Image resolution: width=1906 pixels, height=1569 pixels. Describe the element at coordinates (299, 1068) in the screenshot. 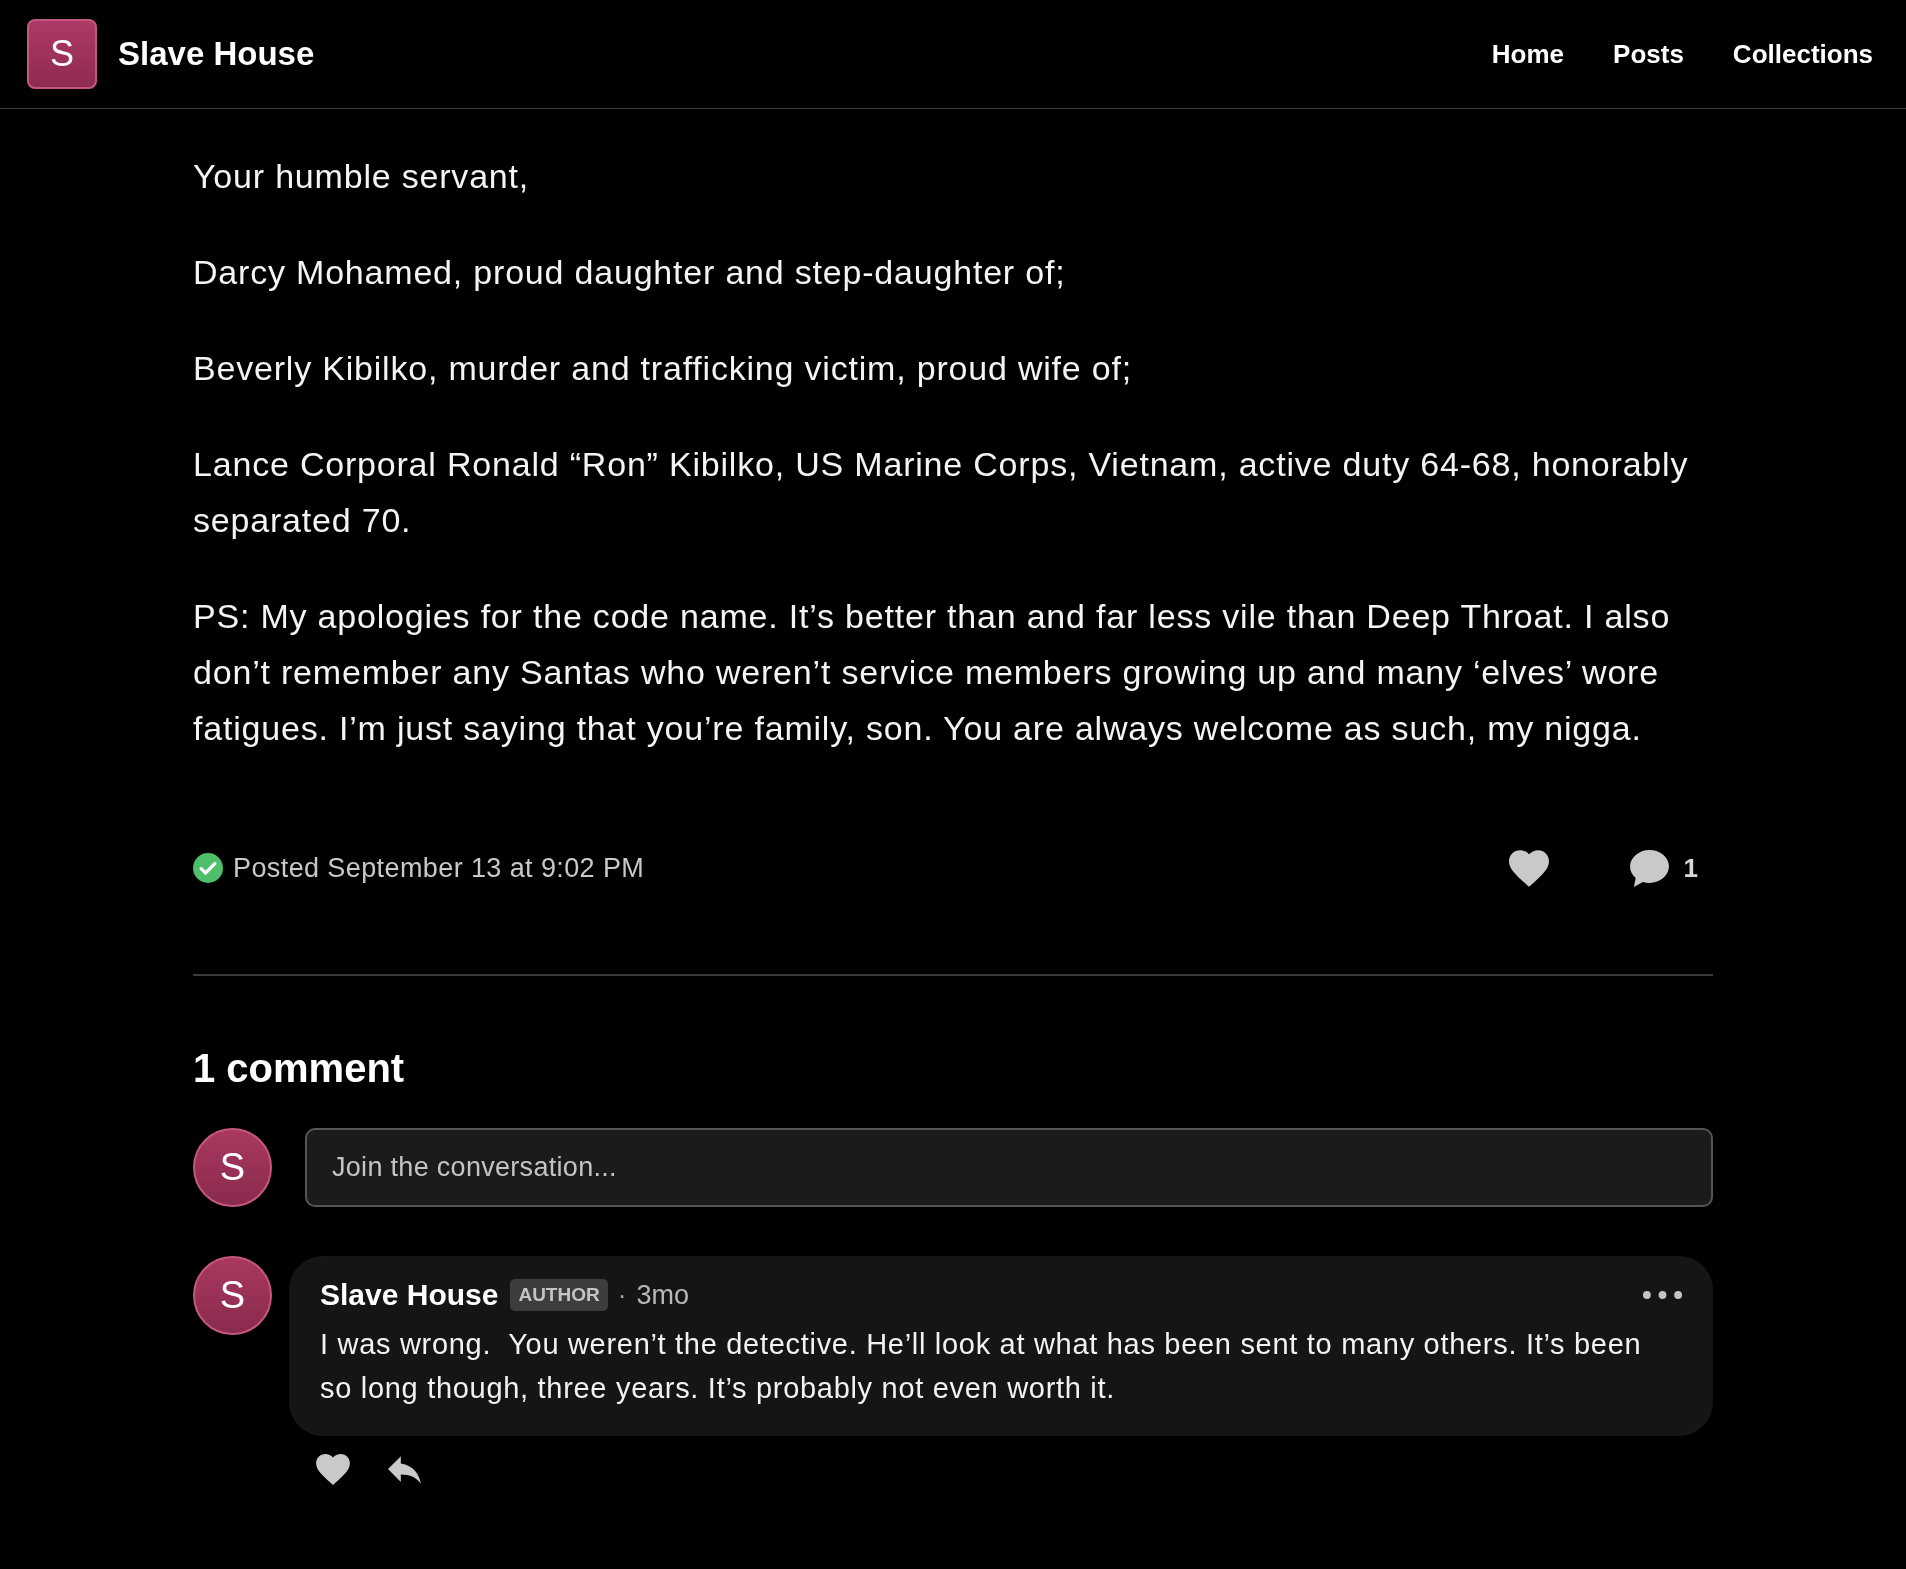

I see `comments-heading: 1 comment` at that location.